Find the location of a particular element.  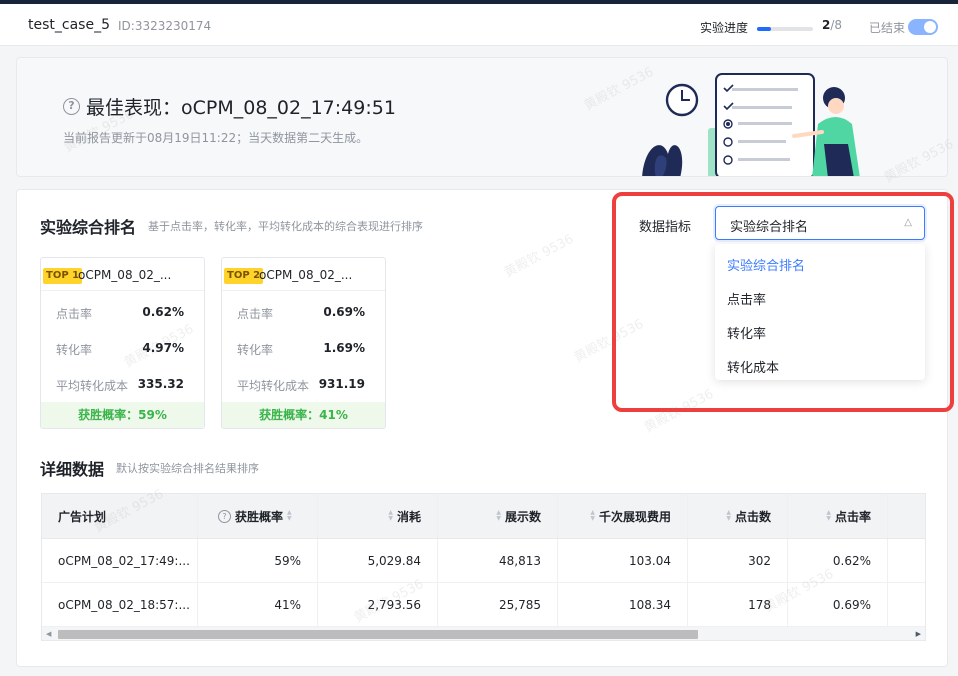

top-badge: TOP 2 is located at coordinates (244, 276).